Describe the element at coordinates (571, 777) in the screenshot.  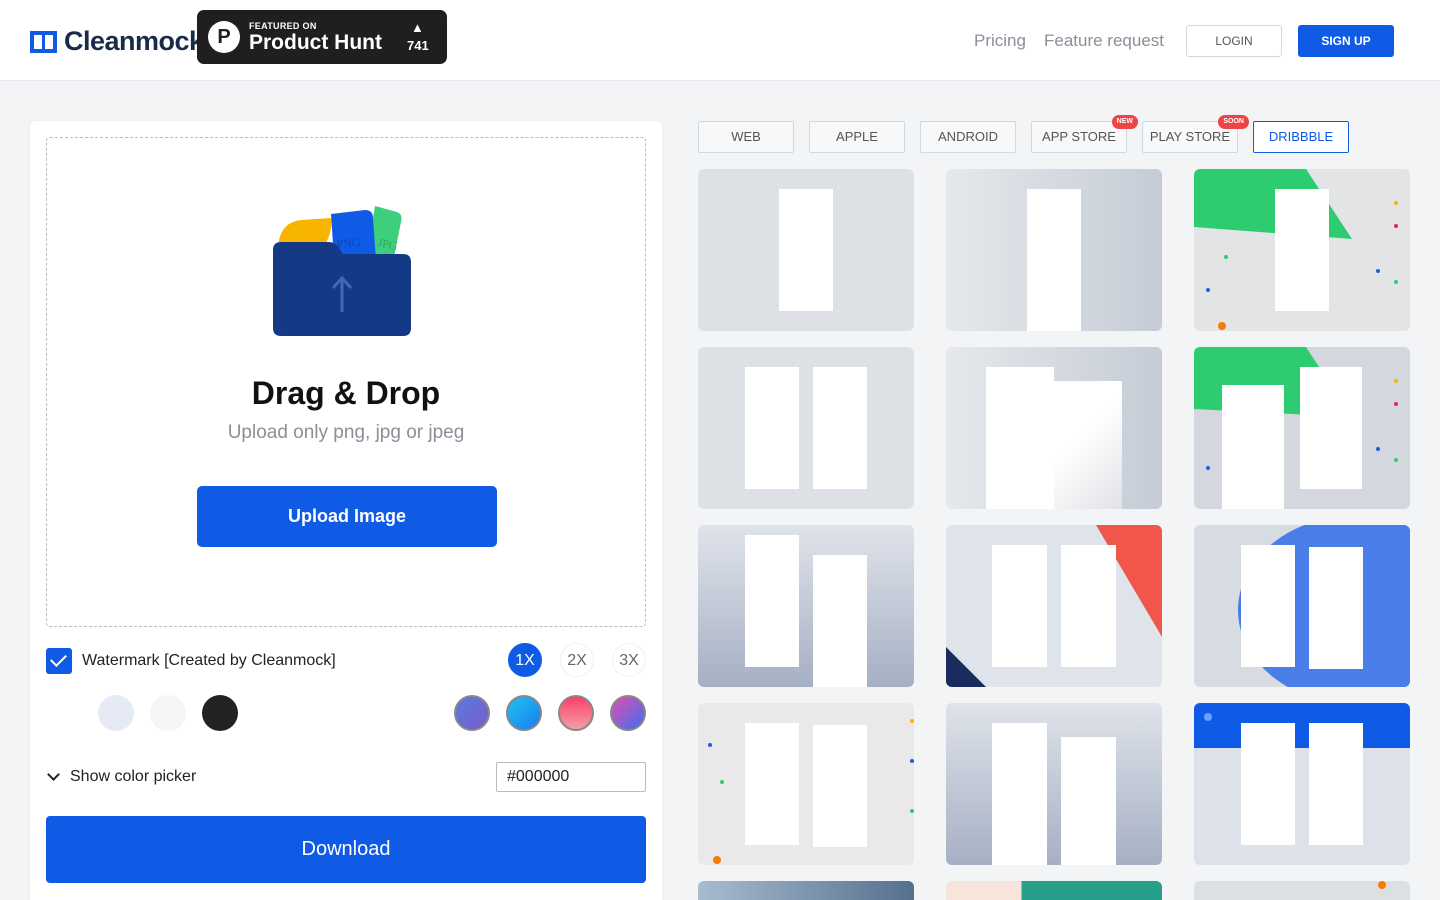
I see `hex-color-input: #000000` at that location.